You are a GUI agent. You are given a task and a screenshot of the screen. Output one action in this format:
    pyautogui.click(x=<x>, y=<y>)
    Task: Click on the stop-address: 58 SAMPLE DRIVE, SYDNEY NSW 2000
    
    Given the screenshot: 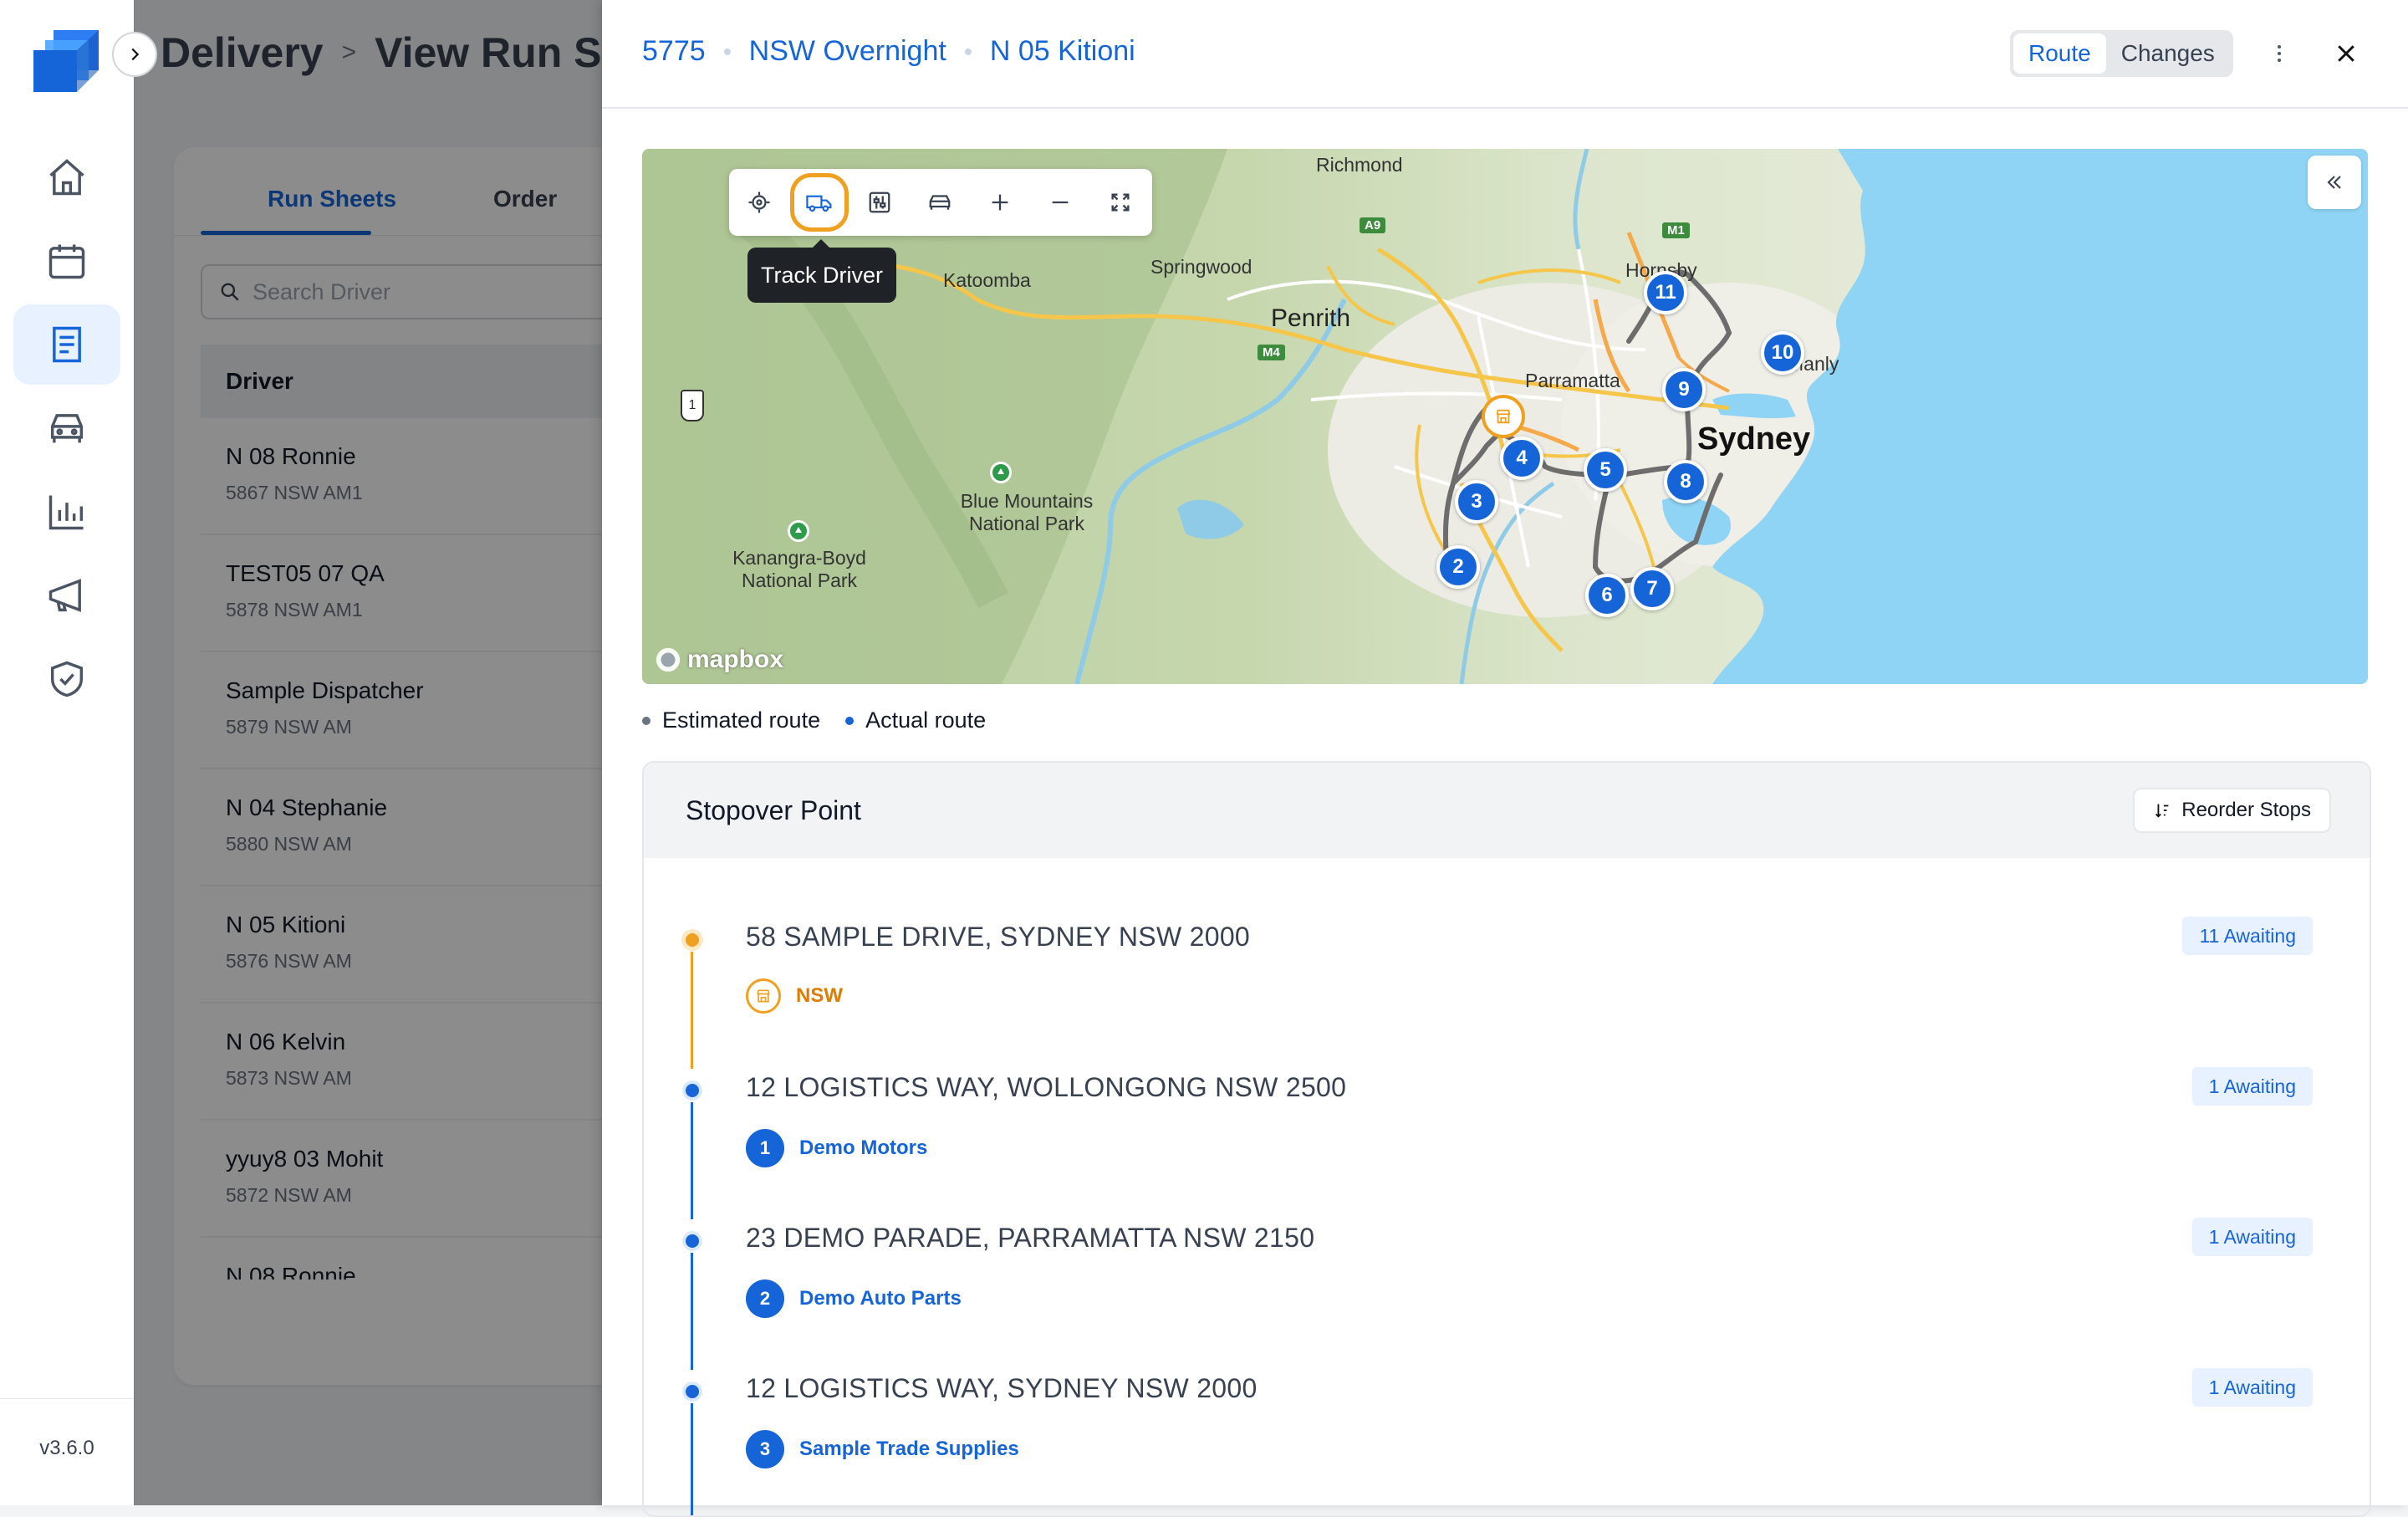 What is the action you would take?
    pyautogui.click(x=998, y=937)
    